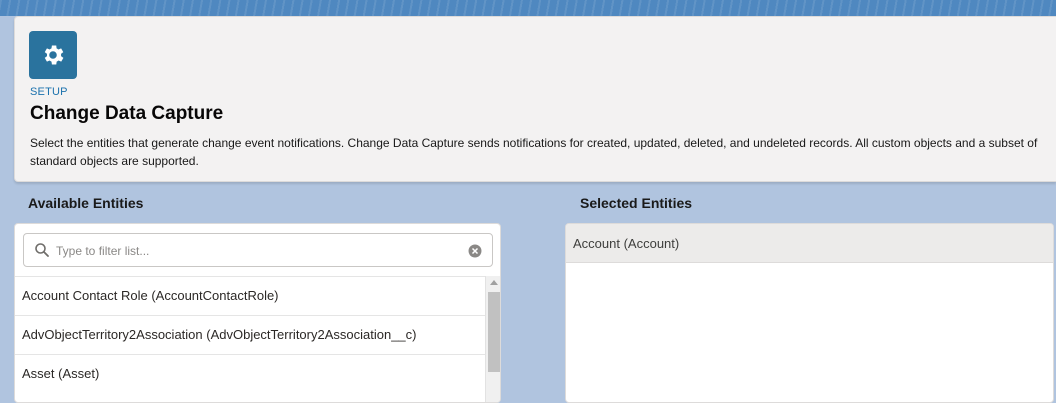 The height and width of the screenshot is (403, 1056). What do you see at coordinates (250, 373) in the screenshot?
I see `list-item: Asset (Asset)` at bounding box center [250, 373].